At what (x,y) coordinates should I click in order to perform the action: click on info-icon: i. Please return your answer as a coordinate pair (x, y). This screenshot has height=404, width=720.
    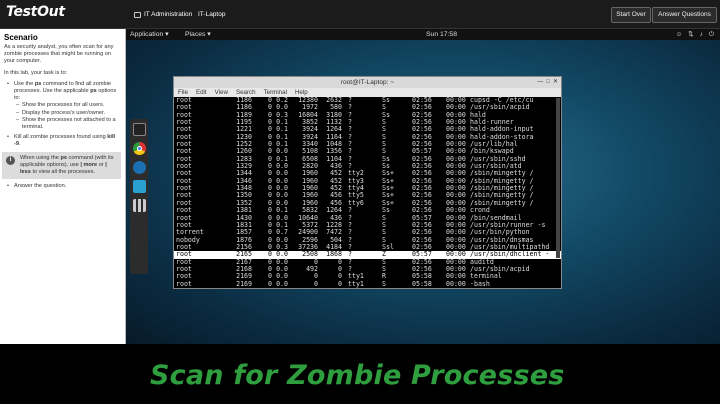
    Looking at the image, I should click on (10, 160).